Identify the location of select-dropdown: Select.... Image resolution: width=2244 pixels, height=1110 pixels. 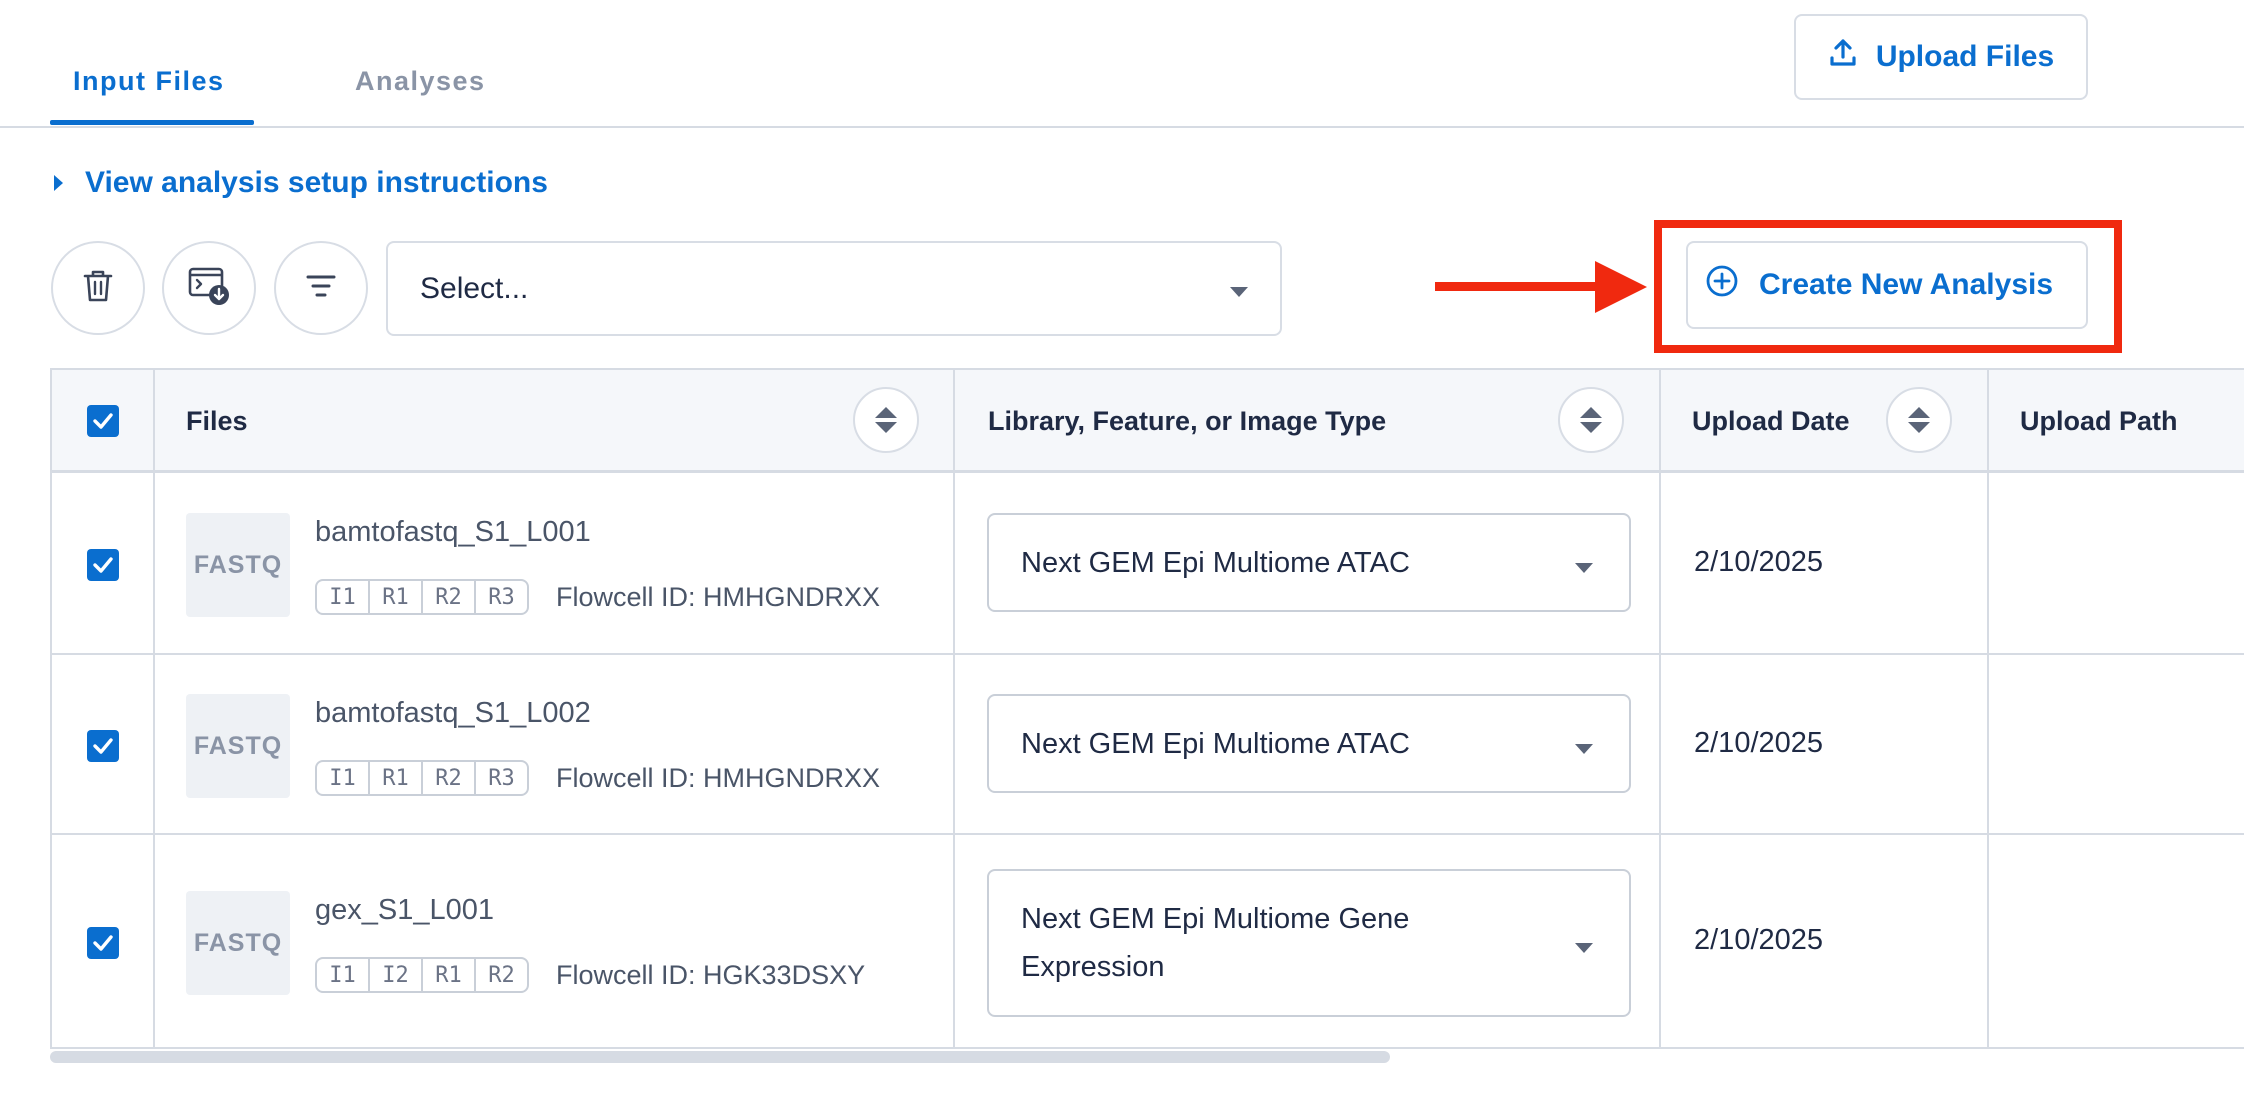
(834, 288).